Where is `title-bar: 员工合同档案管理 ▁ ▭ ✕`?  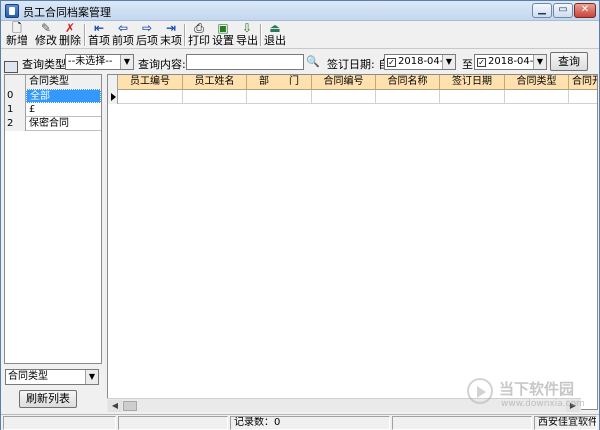
title-bar: 员工合同档案管理 ▁ ▭ ✕ is located at coordinates (300, 11).